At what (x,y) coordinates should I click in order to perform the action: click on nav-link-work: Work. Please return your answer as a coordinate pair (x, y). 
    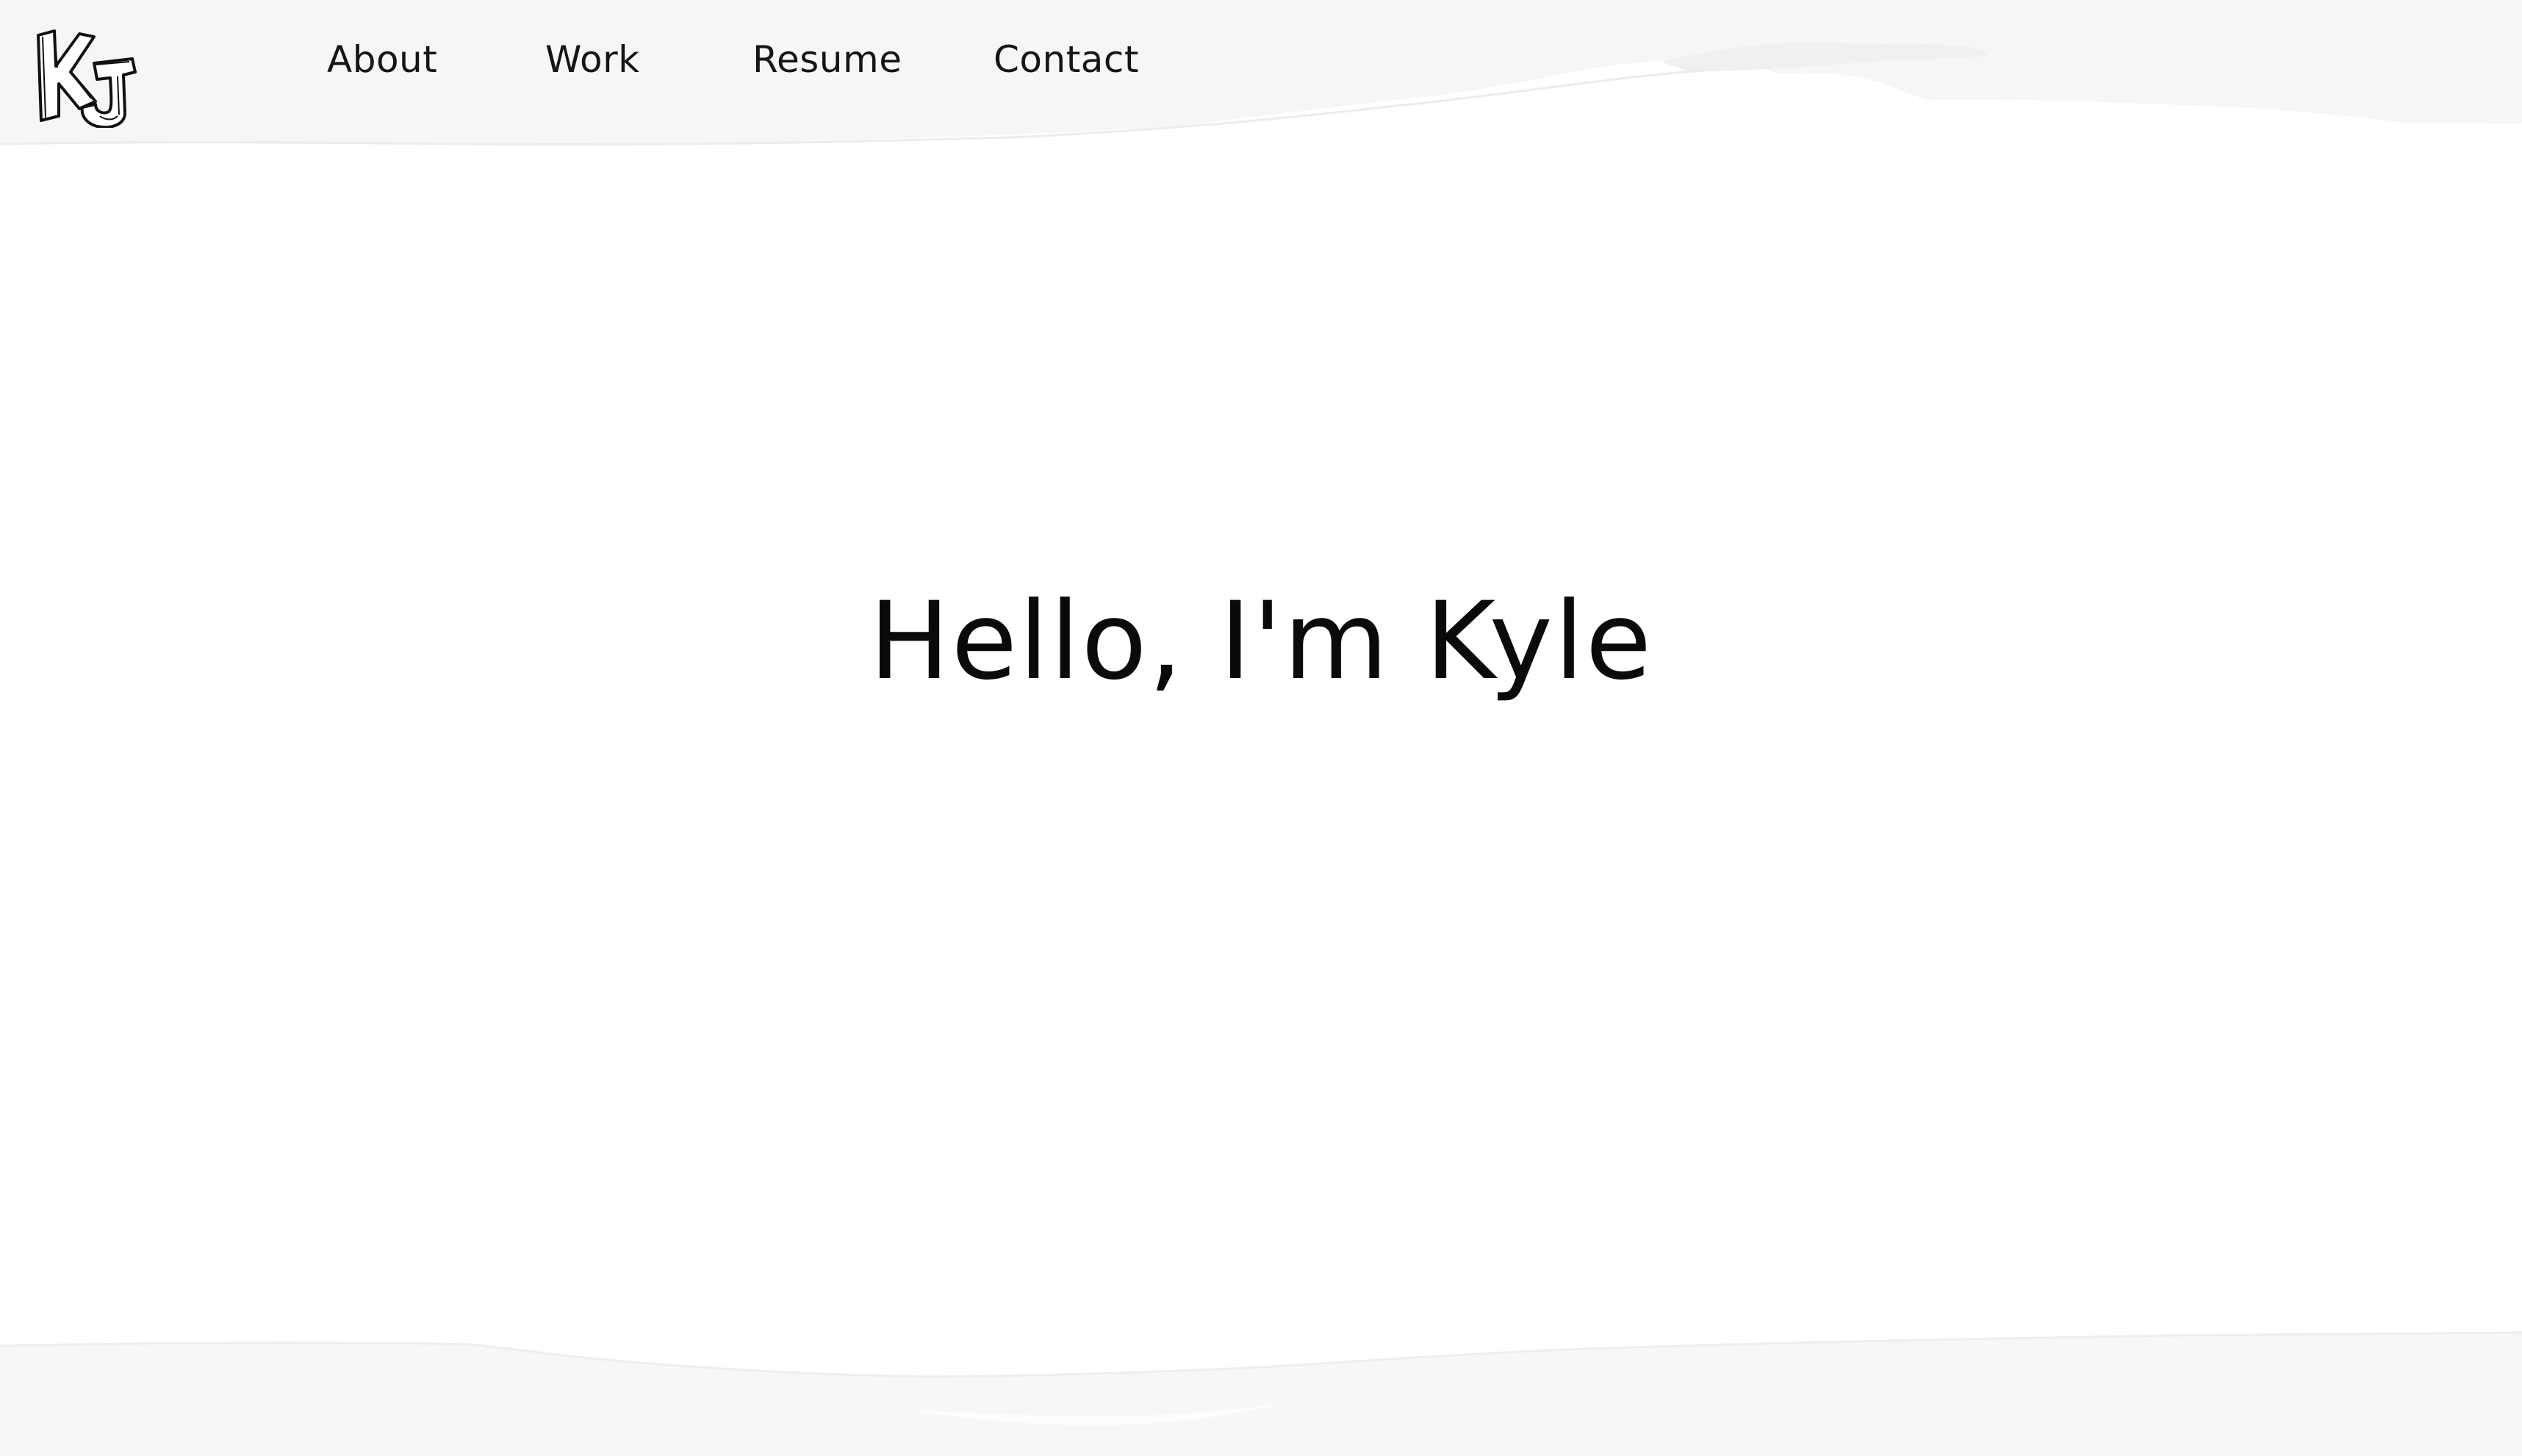
    Looking at the image, I should click on (592, 59).